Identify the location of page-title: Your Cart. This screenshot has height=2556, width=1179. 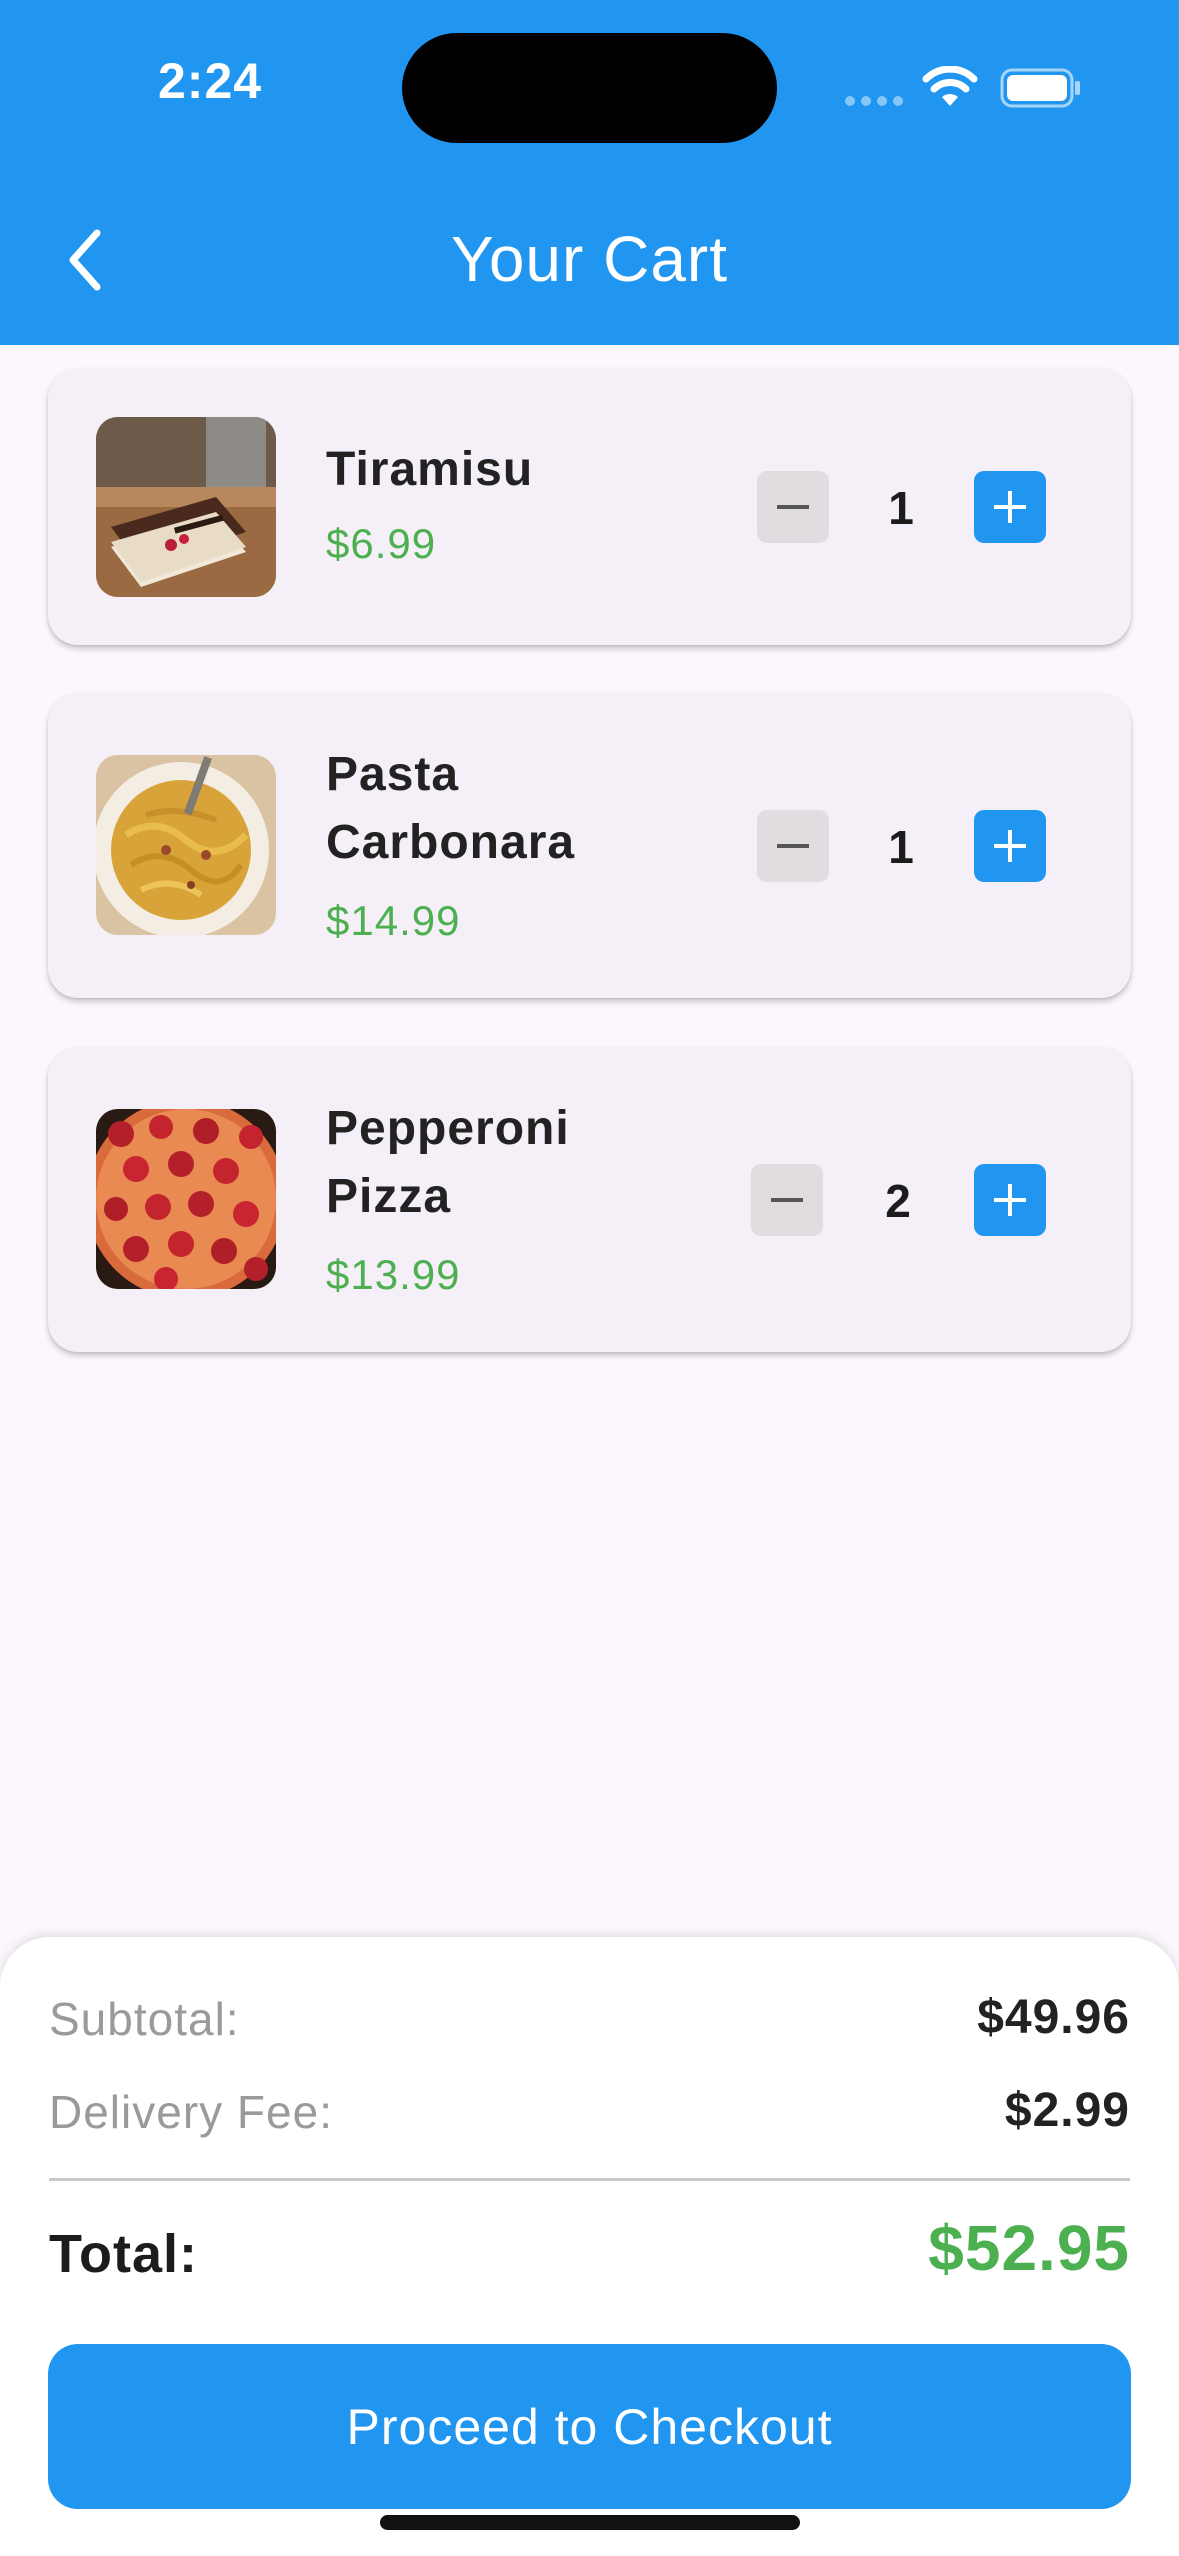
(589, 259).